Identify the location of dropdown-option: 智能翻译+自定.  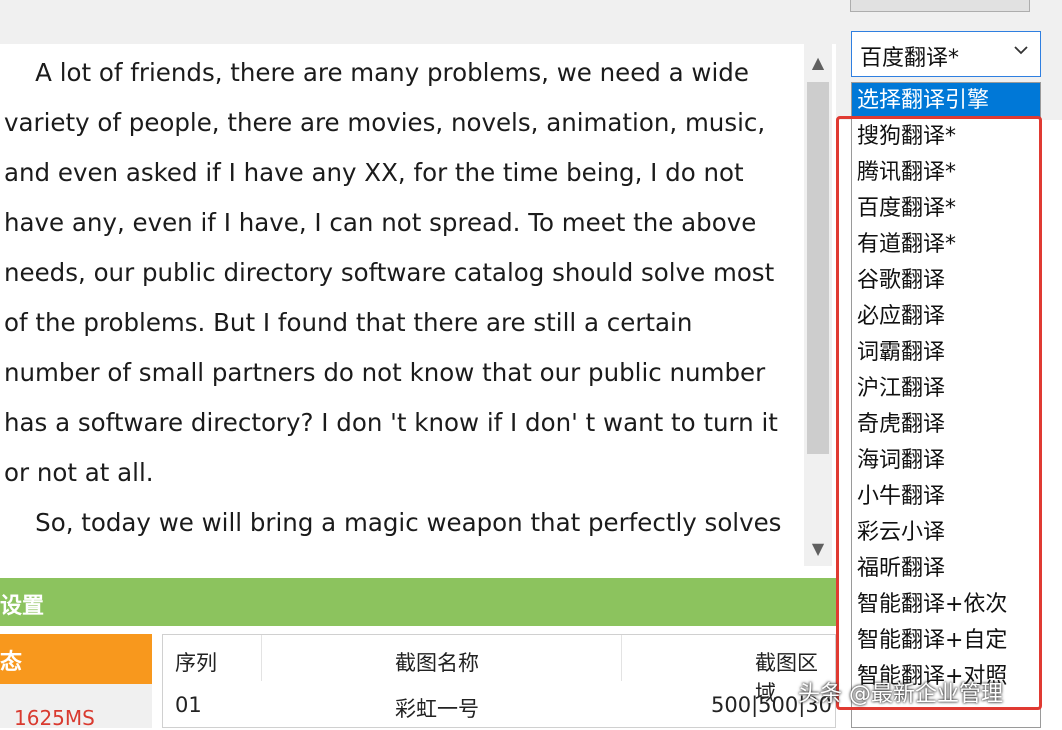
(946, 641).